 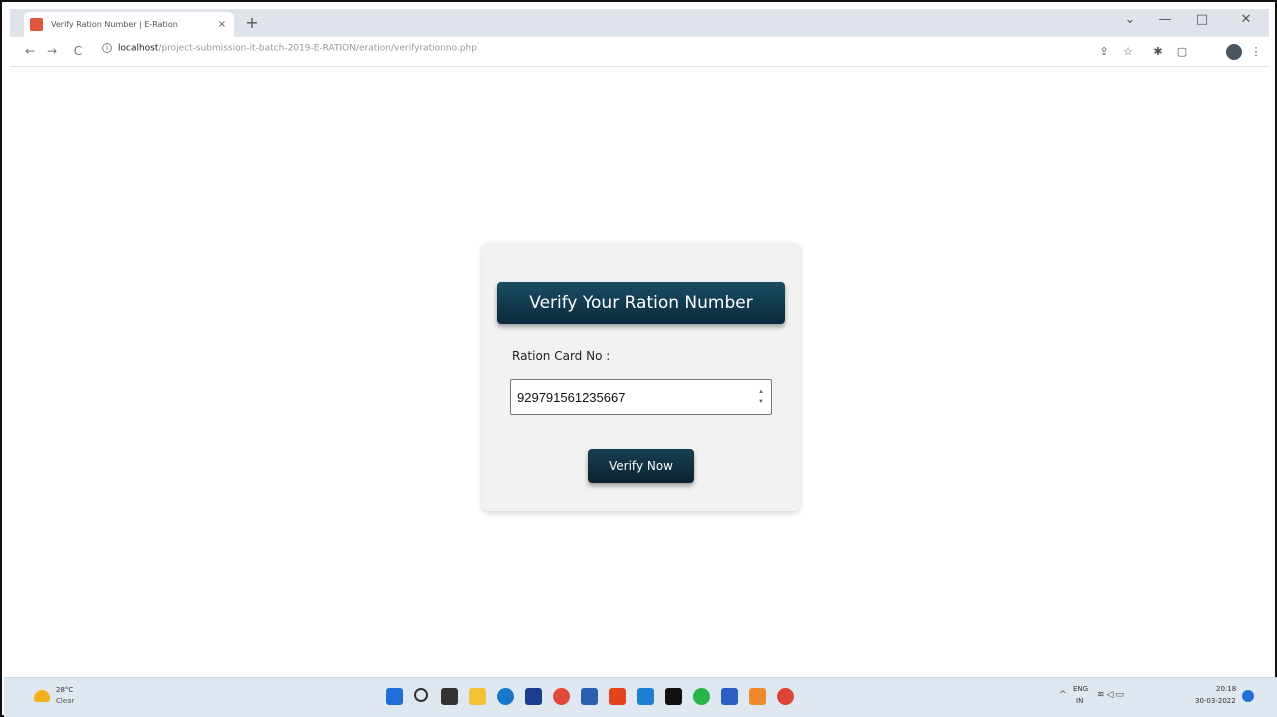 What do you see at coordinates (1246, 19) in the screenshot?
I see `close-window-button: ✕` at bounding box center [1246, 19].